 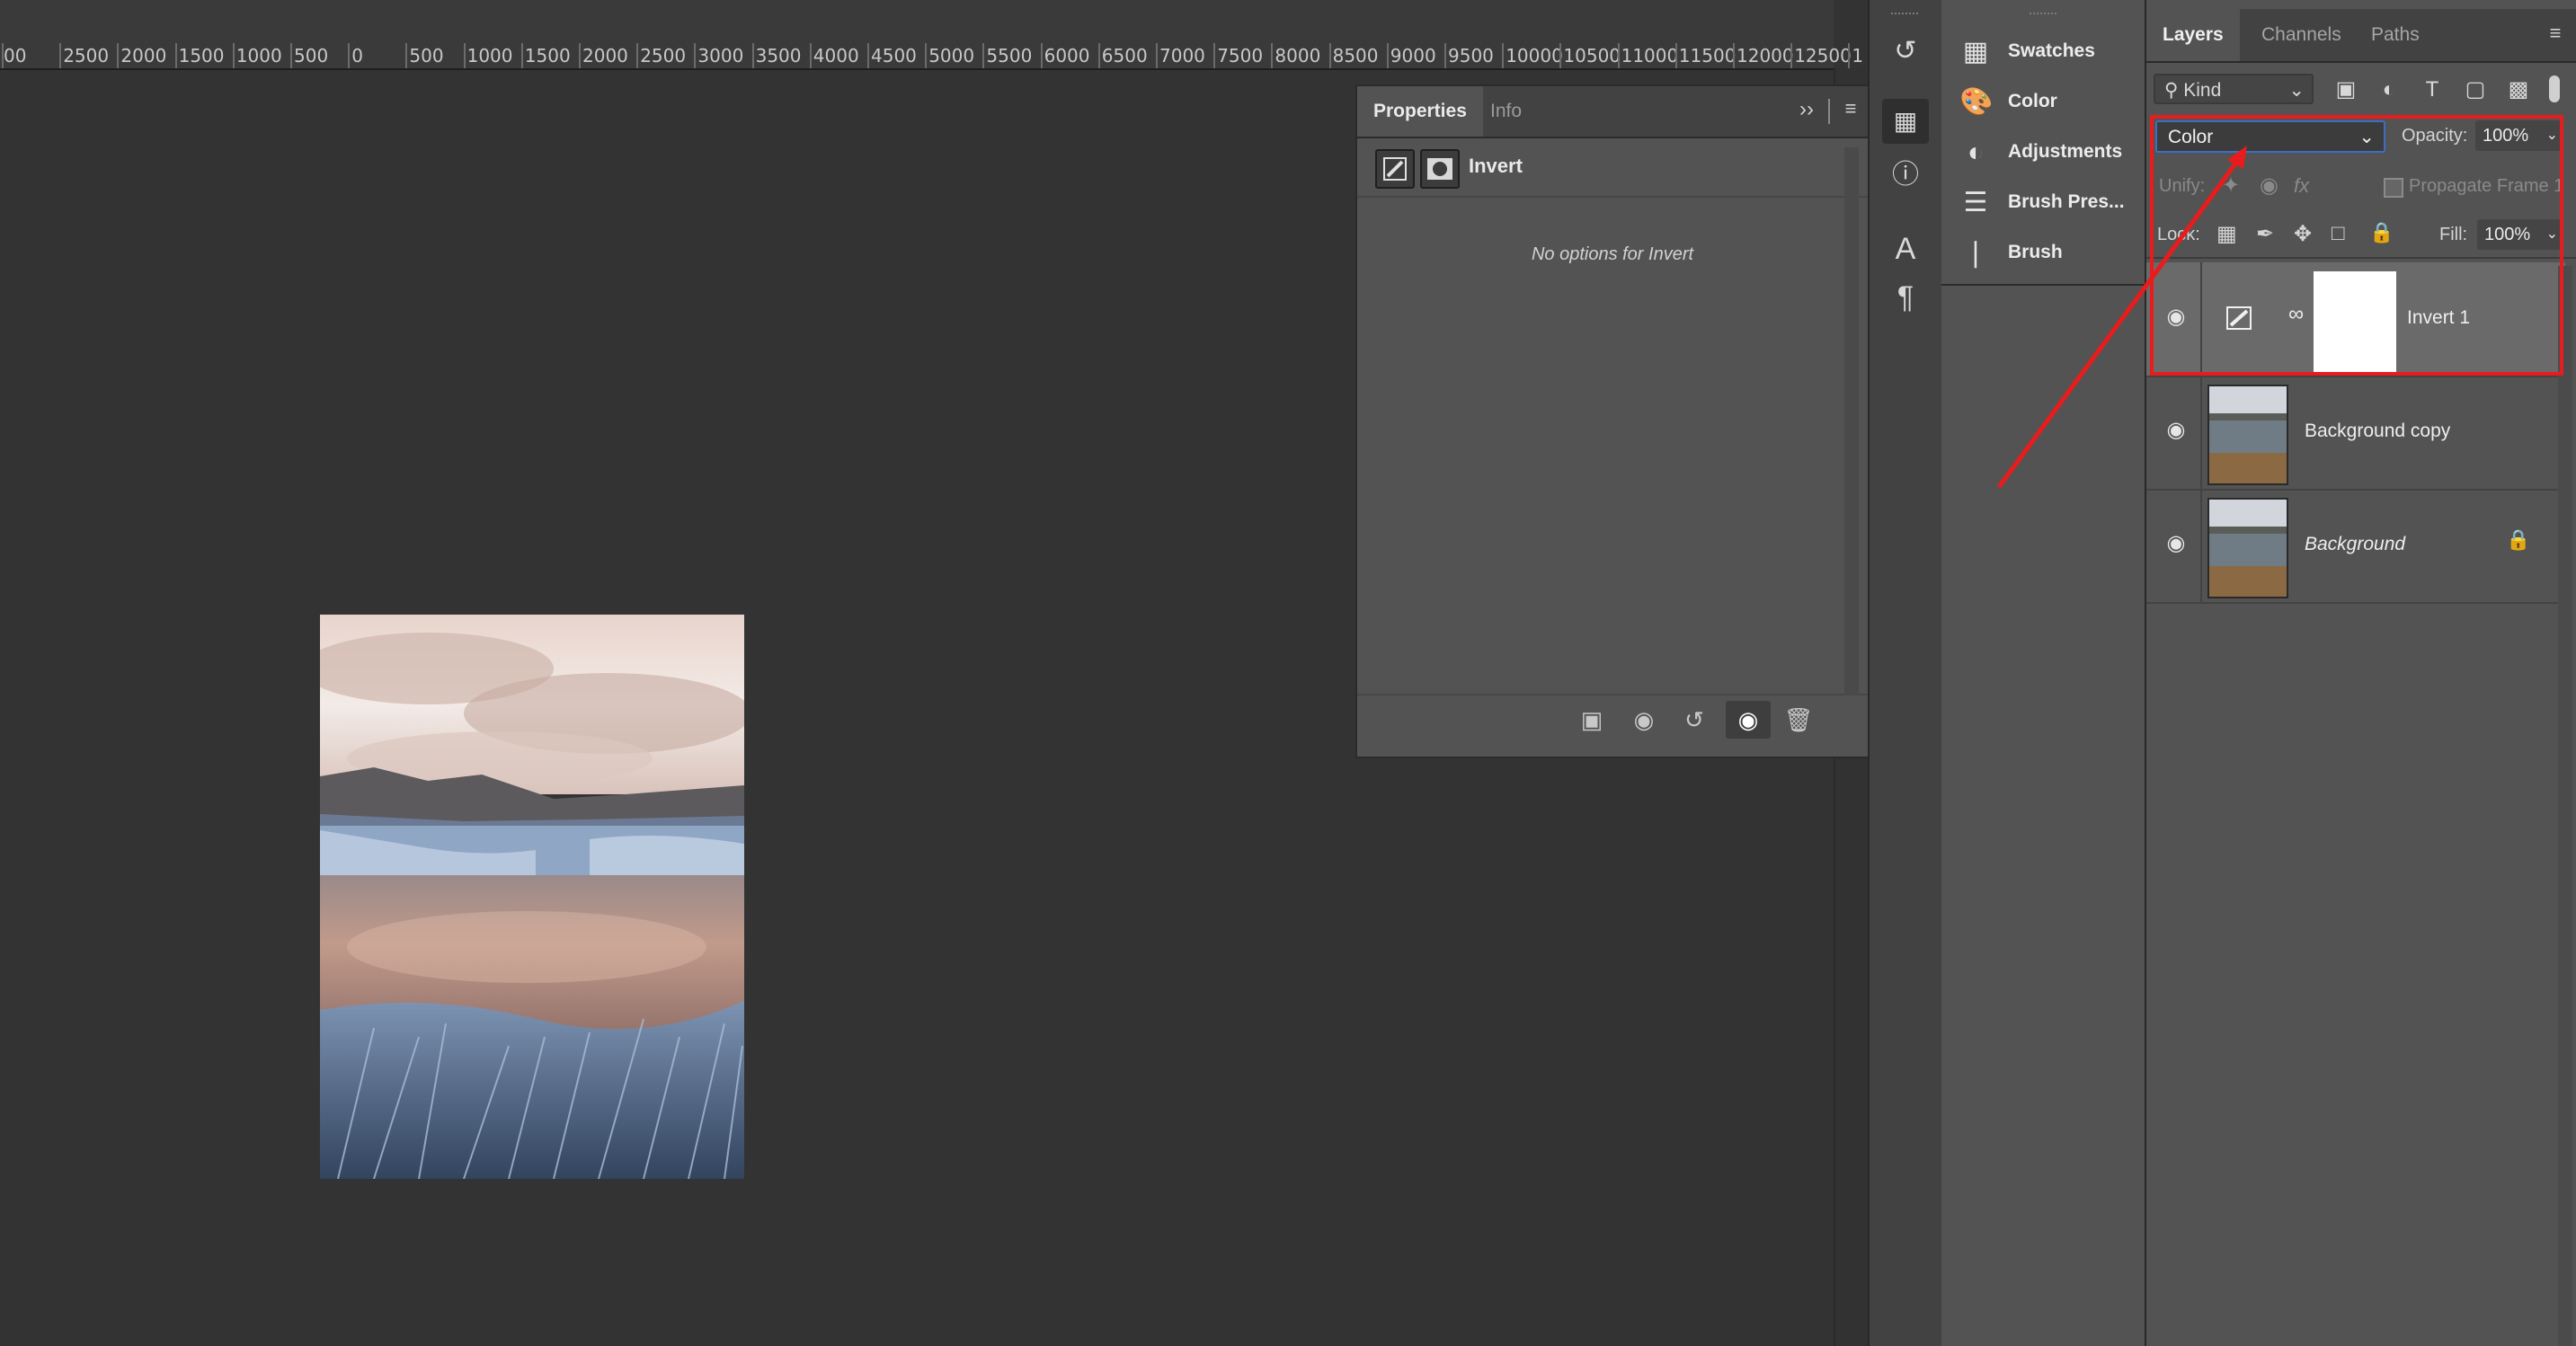 What do you see at coordinates (2395, 35) in the screenshot?
I see `tab-paths: Paths` at bounding box center [2395, 35].